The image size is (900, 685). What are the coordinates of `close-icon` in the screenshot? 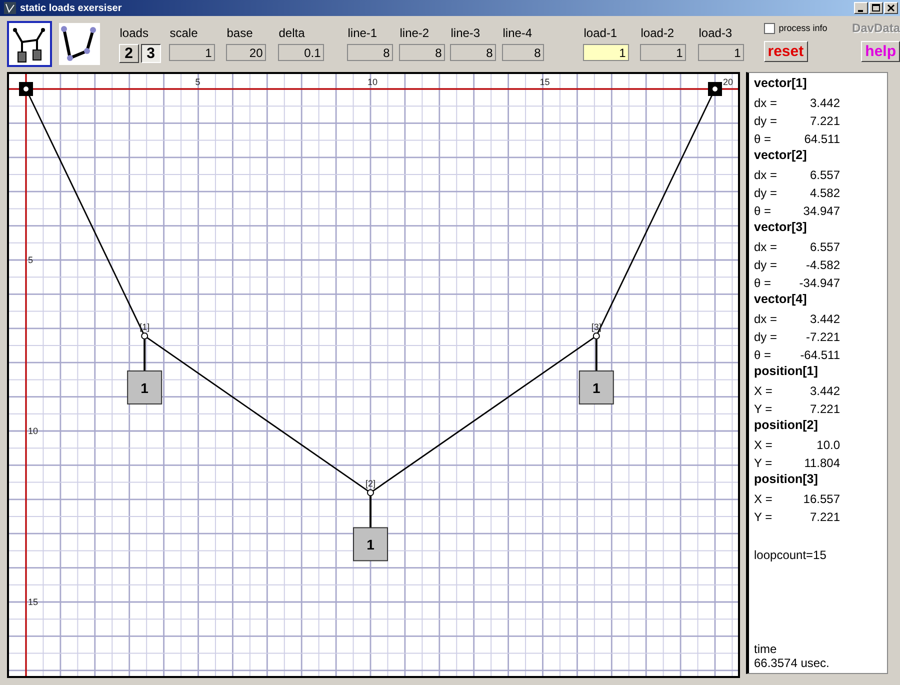 It's located at (891, 8).